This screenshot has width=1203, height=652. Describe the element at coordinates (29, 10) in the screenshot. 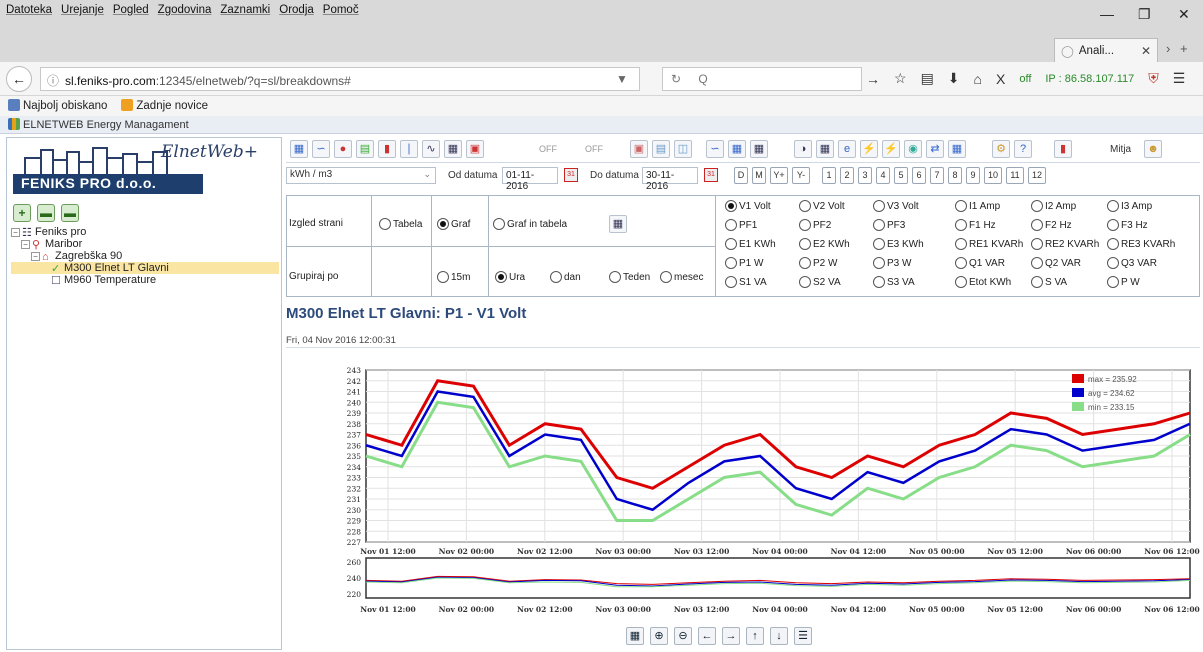

I see `menu-item: Datoteka` at that location.